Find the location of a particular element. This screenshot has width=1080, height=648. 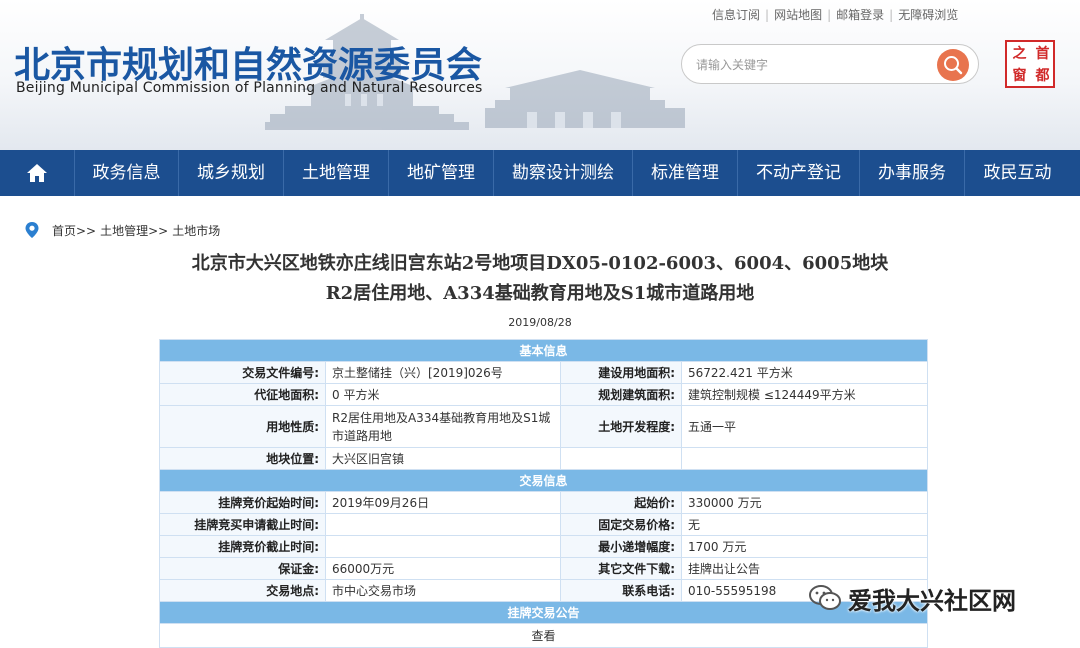

nav-item-services: 办事服务 is located at coordinates (912, 173).